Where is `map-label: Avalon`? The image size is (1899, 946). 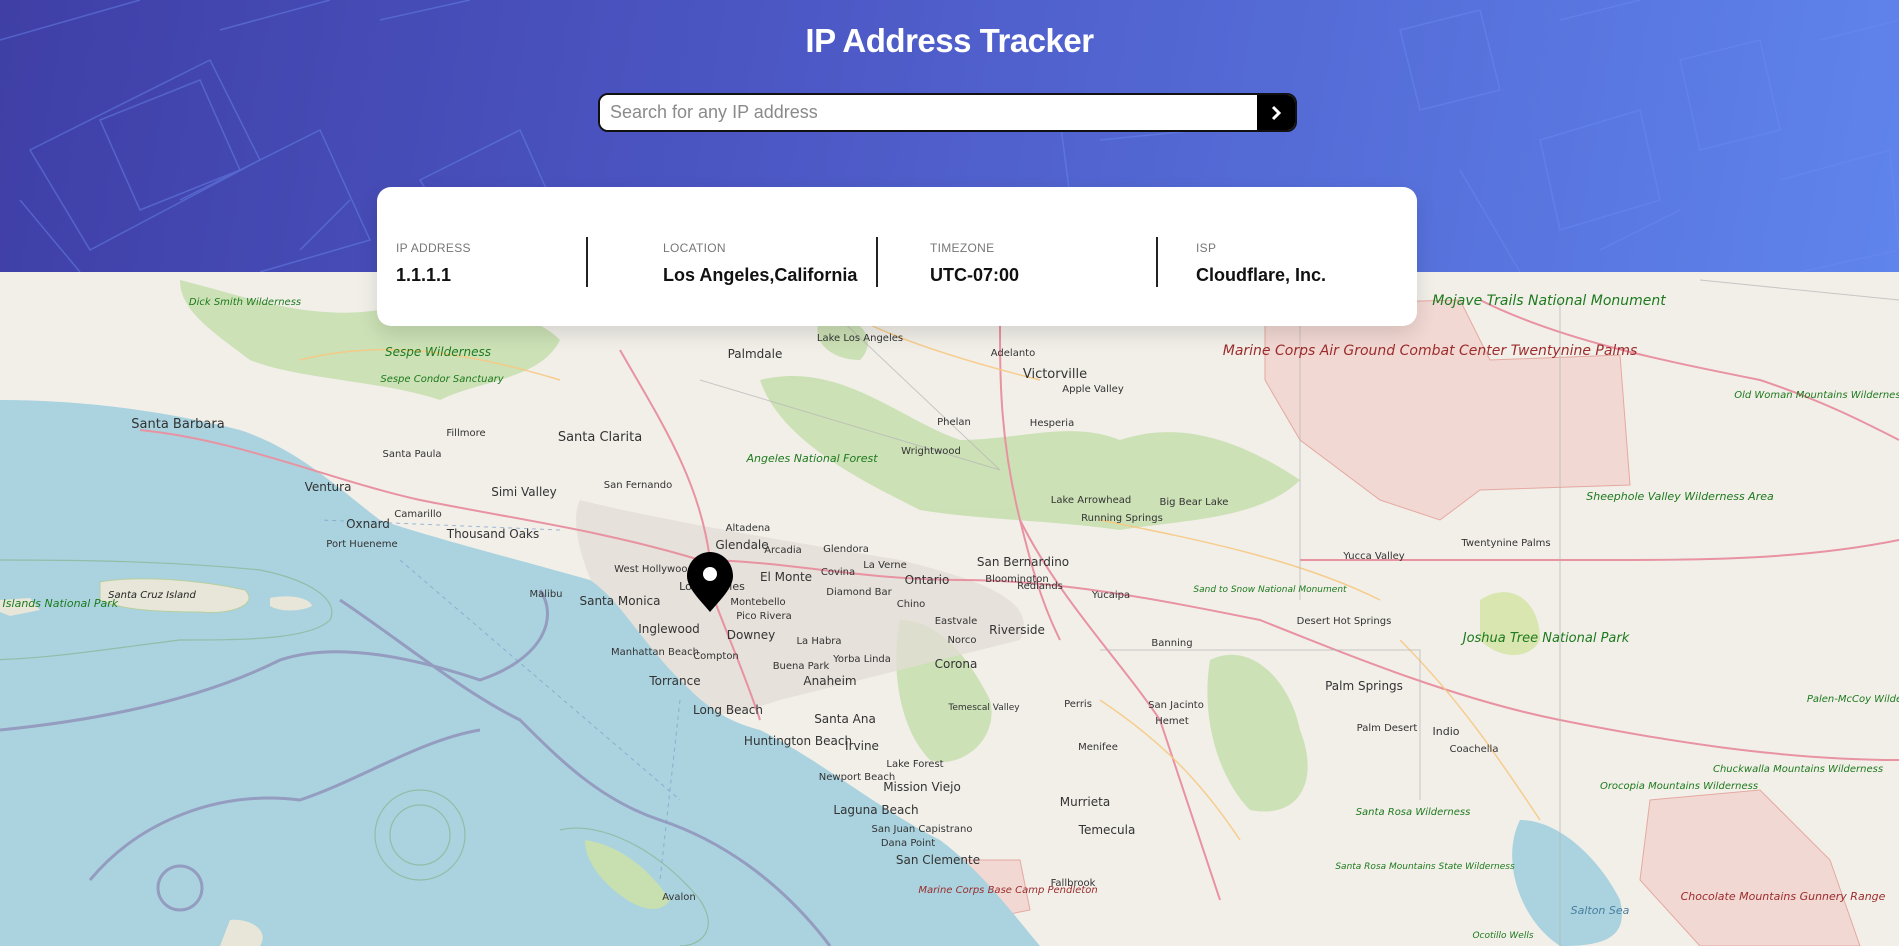 map-label: Avalon is located at coordinates (679, 897).